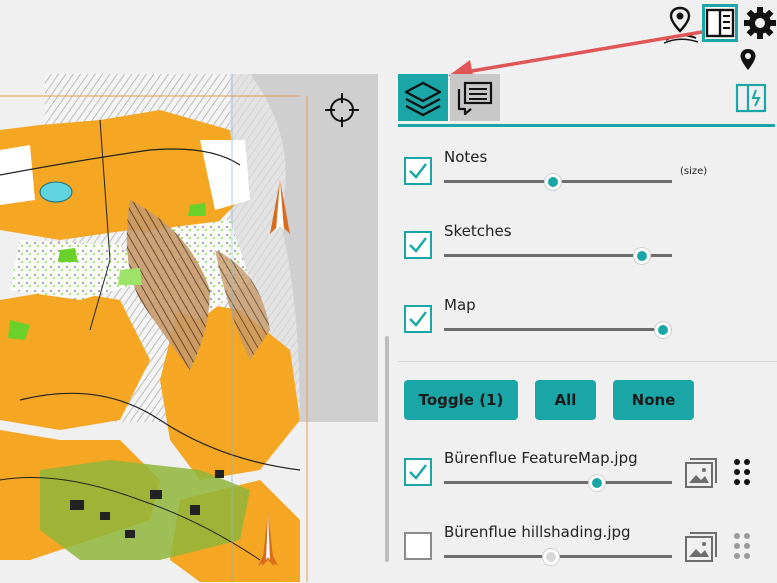 Image resolution: width=777 pixels, height=583 pixels. I want to click on map-checkbox, so click(418, 319).